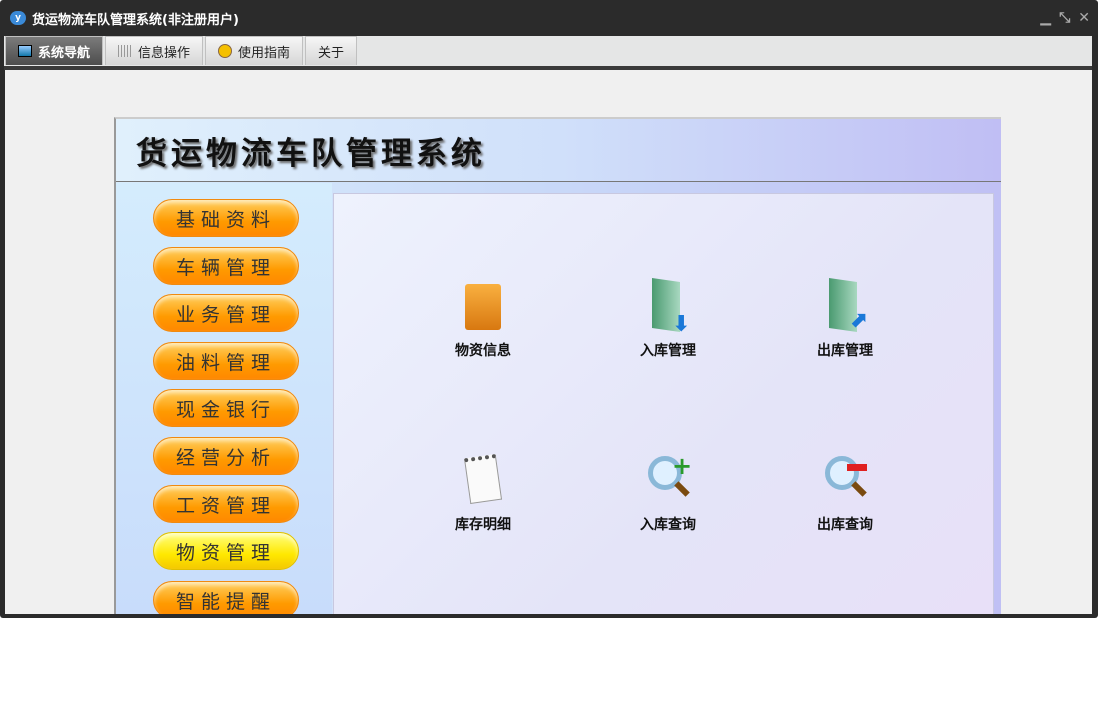 The height and width of the screenshot is (723, 1099). I want to click on item-label: 物资信息, so click(483, 351).